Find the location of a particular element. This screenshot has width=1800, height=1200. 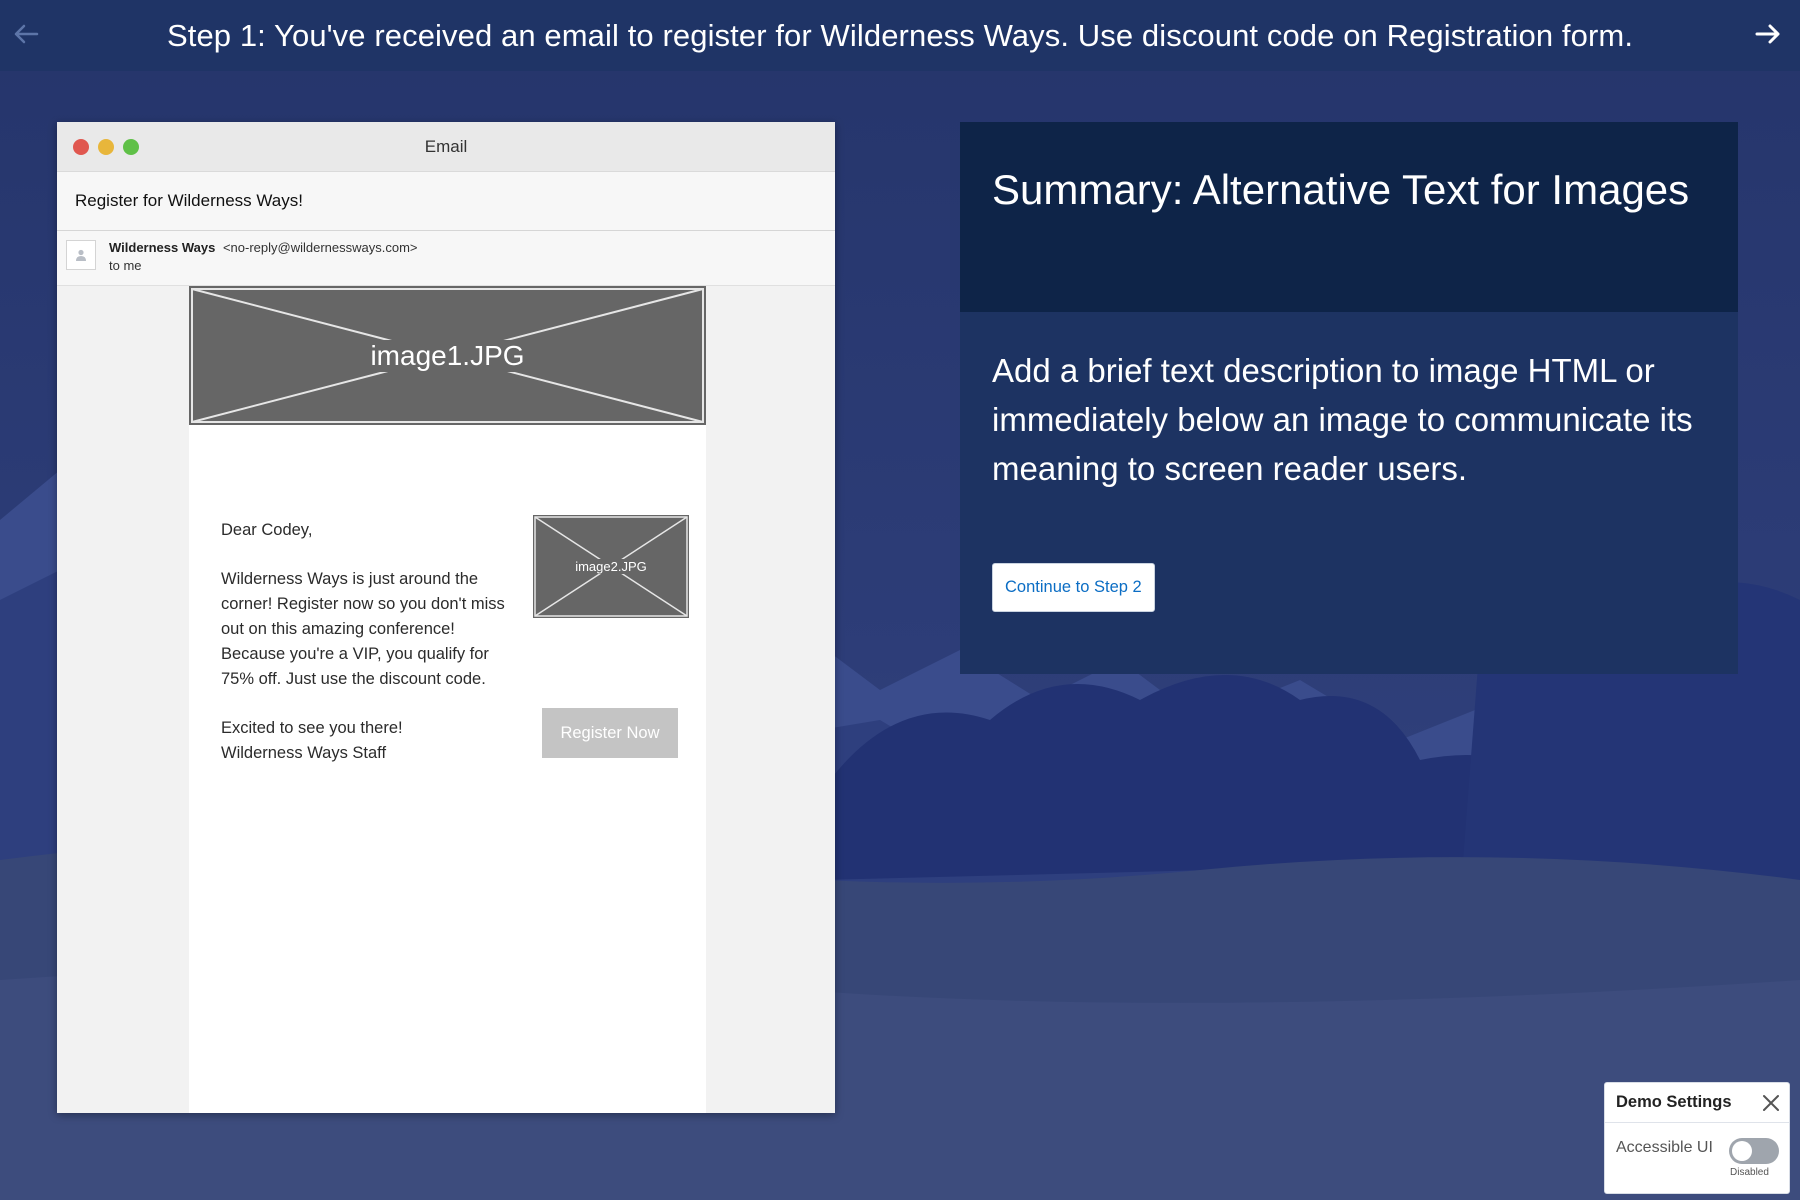

recipient-line: to me is located at coordinates (125, 265).